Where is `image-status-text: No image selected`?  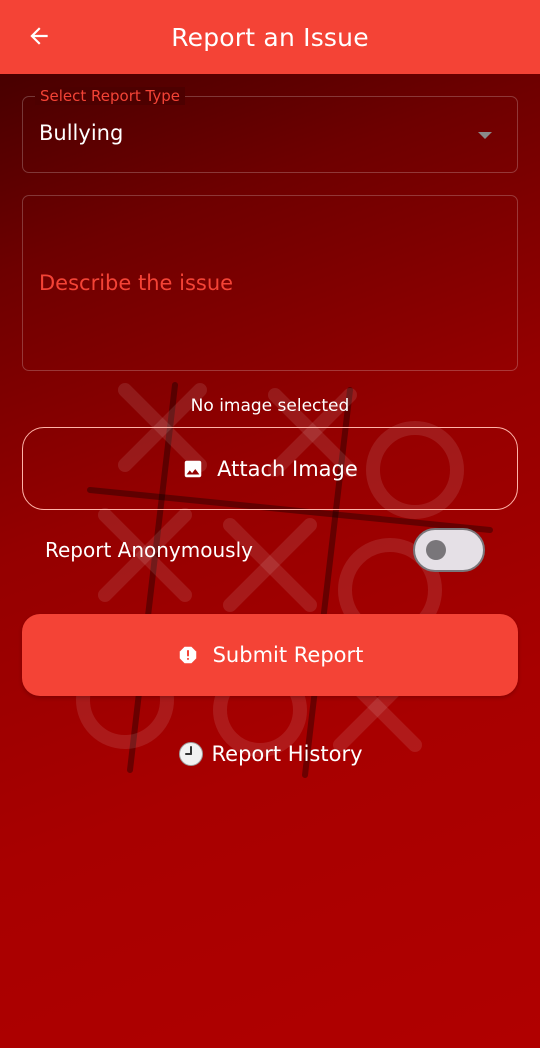
image-status-text: No image selected is located at coordinates (270, 406).